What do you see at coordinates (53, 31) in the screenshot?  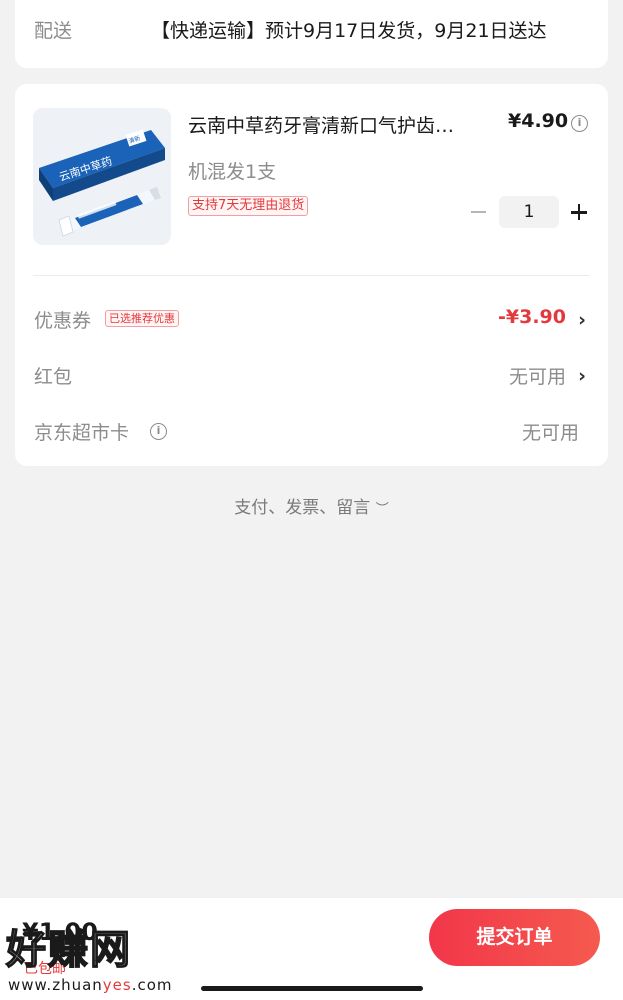 I see `delivery-label: 配送` at bounding box center [53, 31].